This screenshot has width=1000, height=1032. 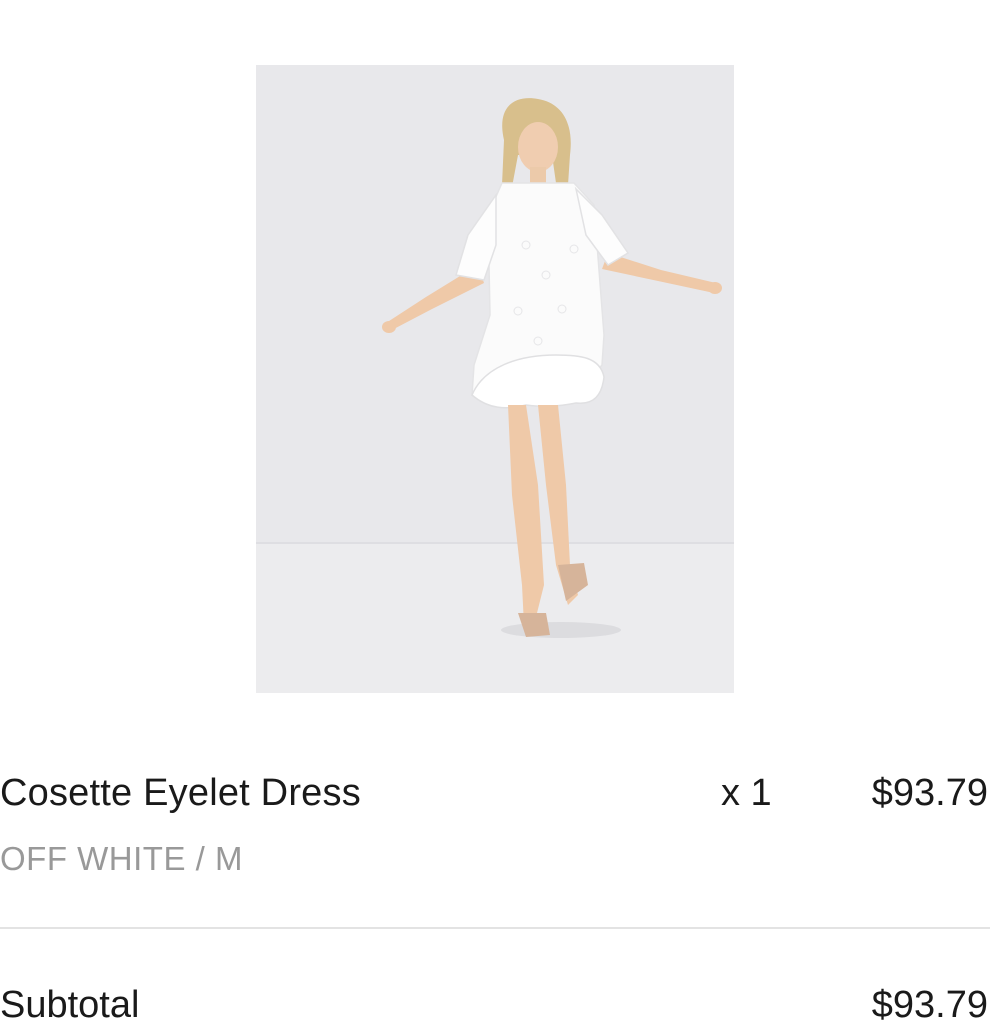 I want to click on subtotal-label: Subtotal, so click(x=70, y=1005).